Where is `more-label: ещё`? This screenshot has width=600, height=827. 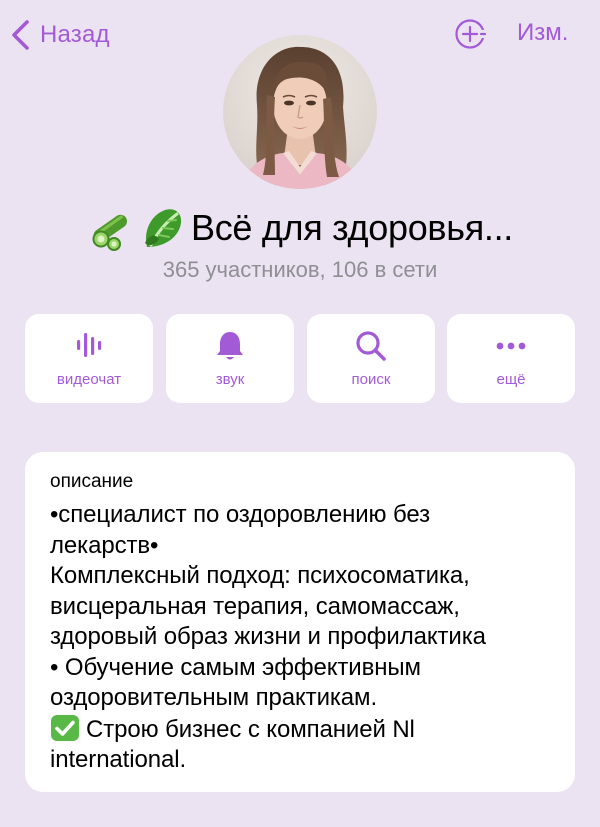 more-label: ещё is located at coordinates (511, 379).